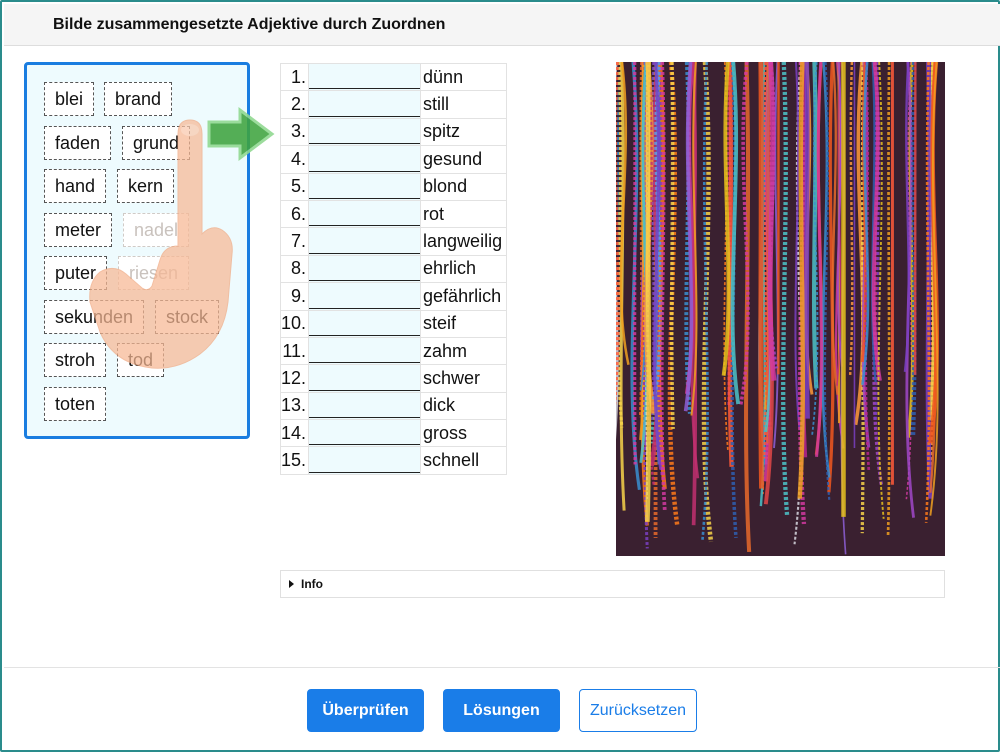 Image resolution: width=1000 pixels, height=754 pixels. I want to click on row-number: 12., so click(294, 378).